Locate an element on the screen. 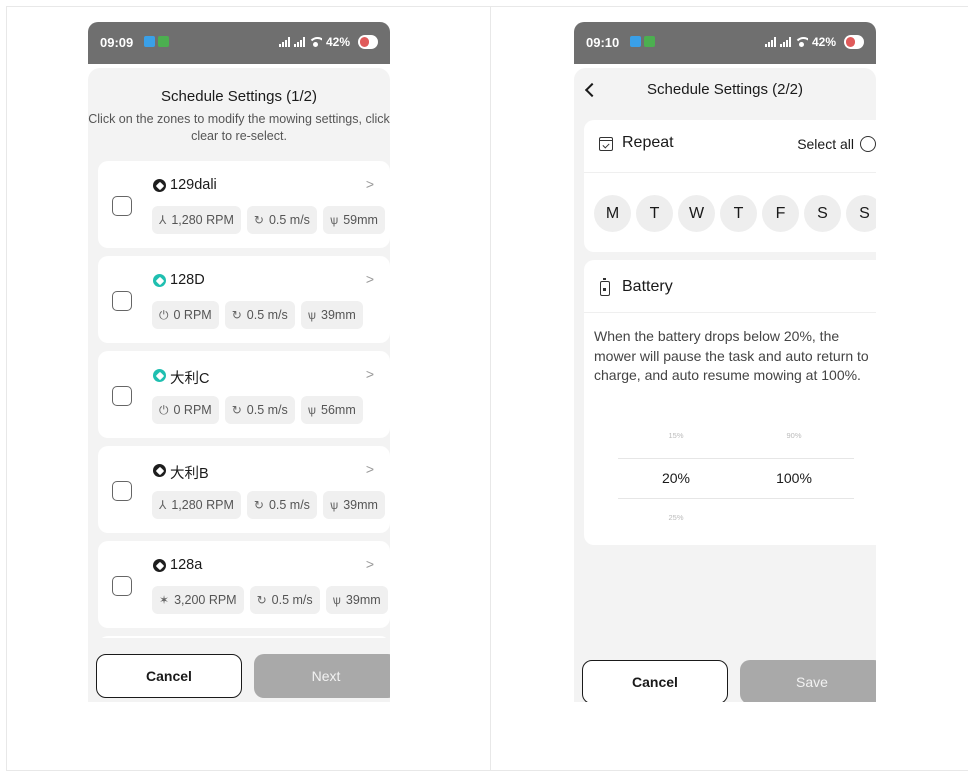 This screenshot has height=771, width=968. weekday-selector: M T W T F S S is located at coordinates (735, 213).